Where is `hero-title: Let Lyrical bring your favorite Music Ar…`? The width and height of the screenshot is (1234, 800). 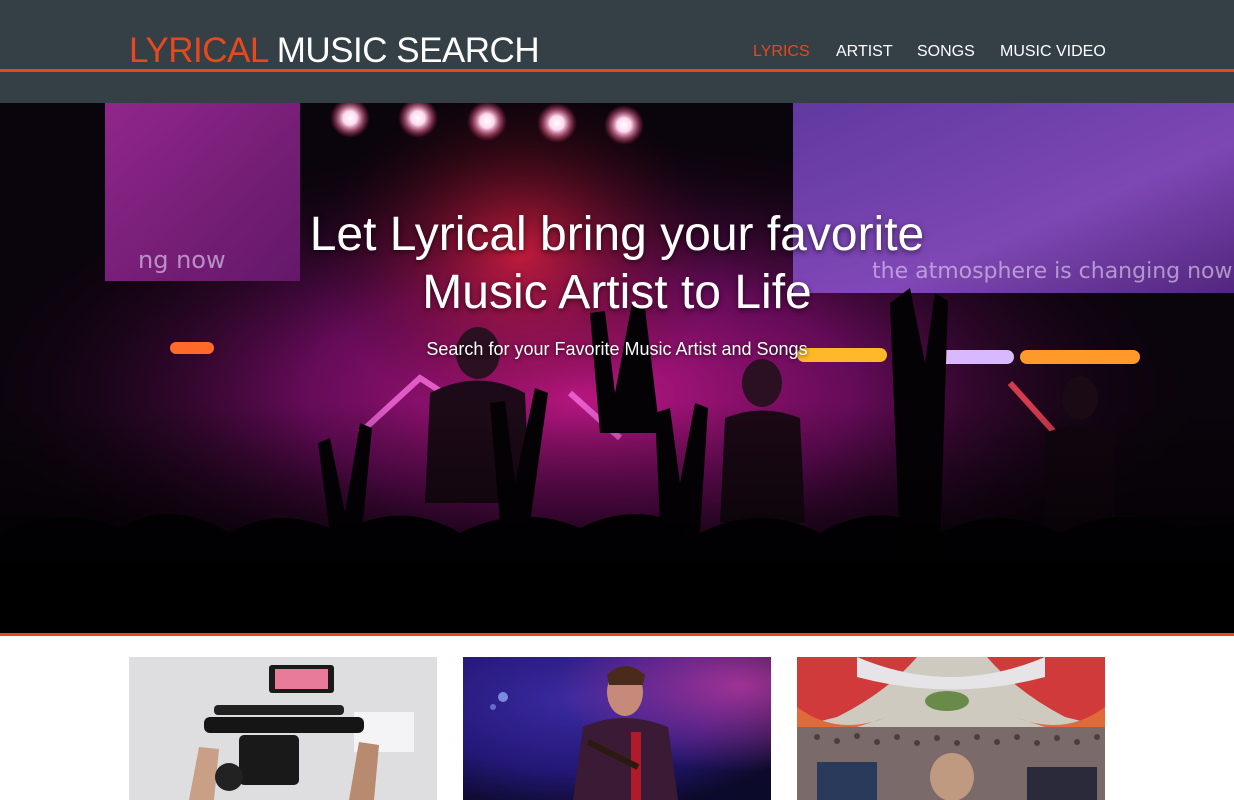 hero-title: Let Lyrical bring your favorite Music Ar… is located at coordinates (617, 263).